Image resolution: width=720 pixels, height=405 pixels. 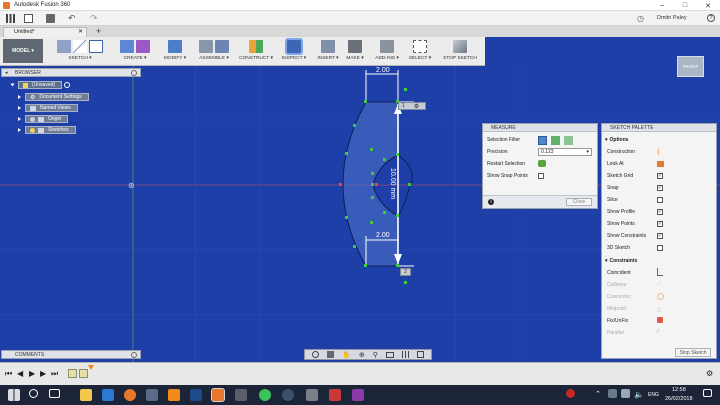 What do you see at coordinates (80, 32) in the screenshot?
I see `close-tab-icon: ✕` at bounding box center [80, 32].